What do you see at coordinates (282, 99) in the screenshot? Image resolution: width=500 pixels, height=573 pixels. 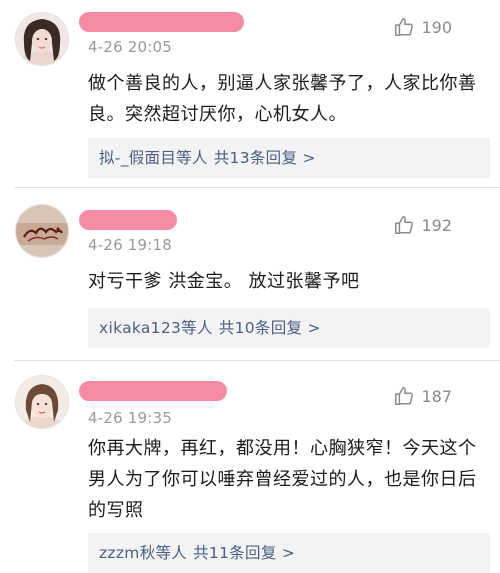 I see `comment-text: 做个善良的人，别逼人家张馨予了，人家比你善良。突然超讨厌你，心机女人。` at bounding box center [282, 99].